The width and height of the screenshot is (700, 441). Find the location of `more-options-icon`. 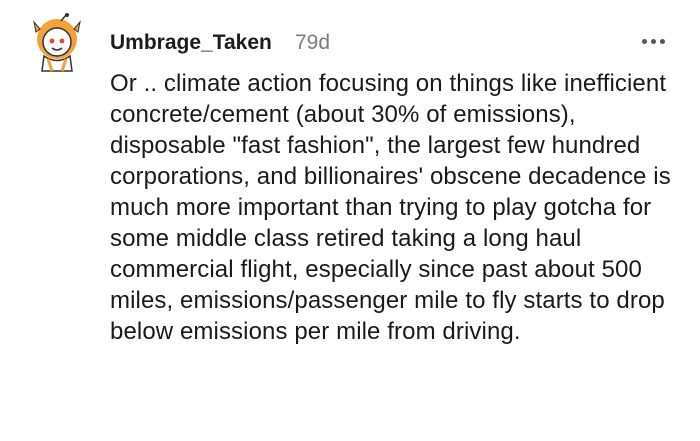

more-options-icon is located at coordinates (655, 42).